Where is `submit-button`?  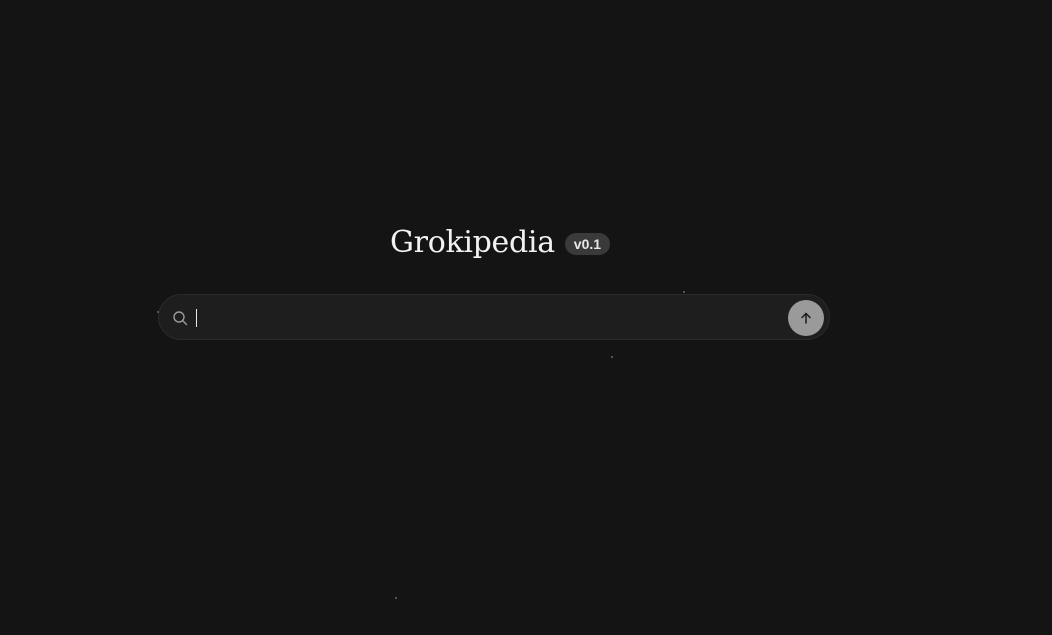
submit-button is located at coordinates (806, 318).